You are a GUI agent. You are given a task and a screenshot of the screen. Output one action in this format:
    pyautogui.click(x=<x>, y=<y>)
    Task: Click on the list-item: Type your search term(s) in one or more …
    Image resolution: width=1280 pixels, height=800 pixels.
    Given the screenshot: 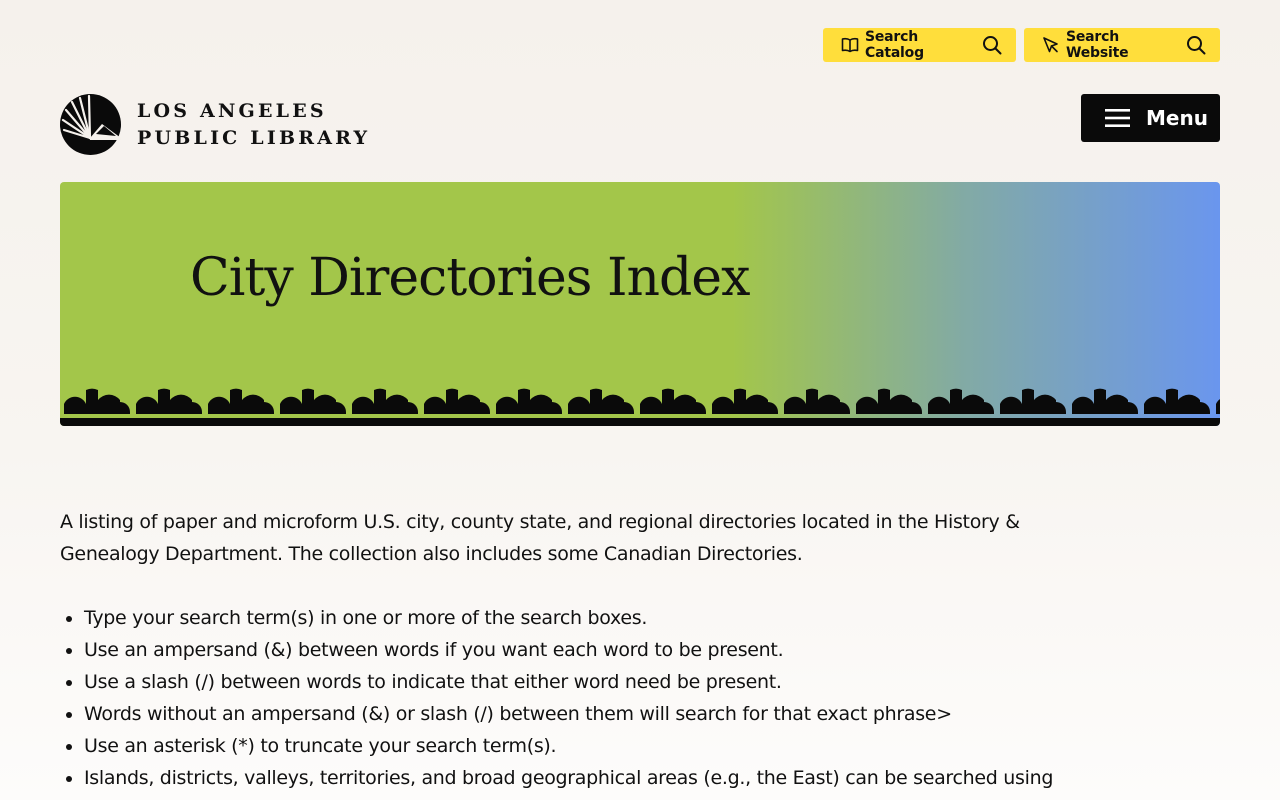 What is the action you would take?
    pyautogui.click(x=572, y=618)
    